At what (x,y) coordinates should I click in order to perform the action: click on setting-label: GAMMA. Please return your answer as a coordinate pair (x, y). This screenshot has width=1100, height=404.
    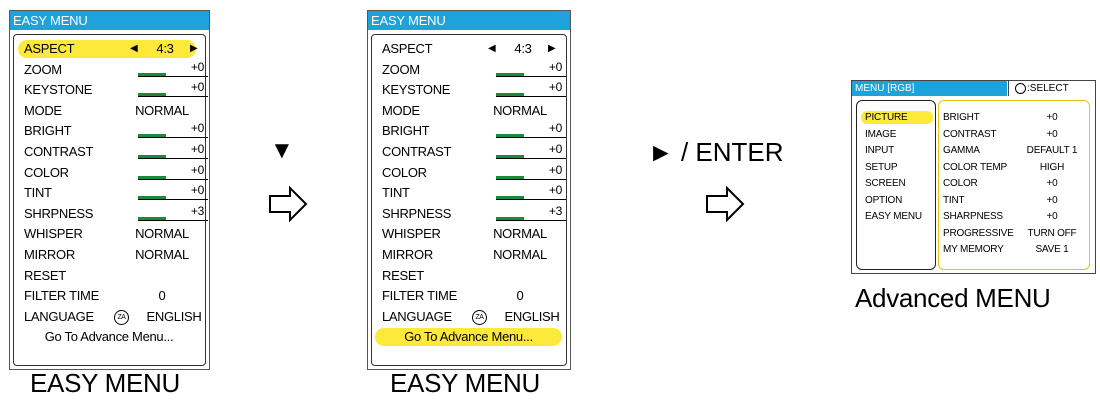
    Looking at the image, I should click on (961, 150).